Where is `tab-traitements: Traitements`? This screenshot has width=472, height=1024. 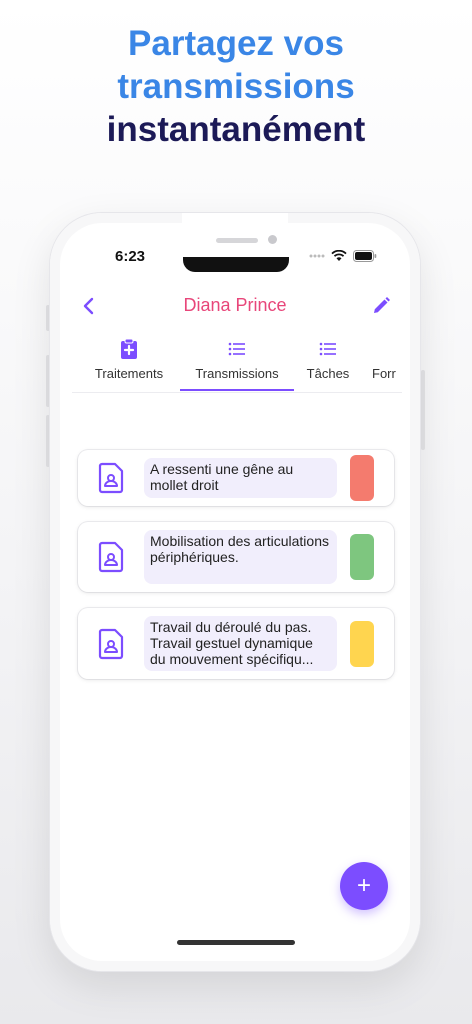
tab-traitements: Traitements is located at coordinates (129, 364).